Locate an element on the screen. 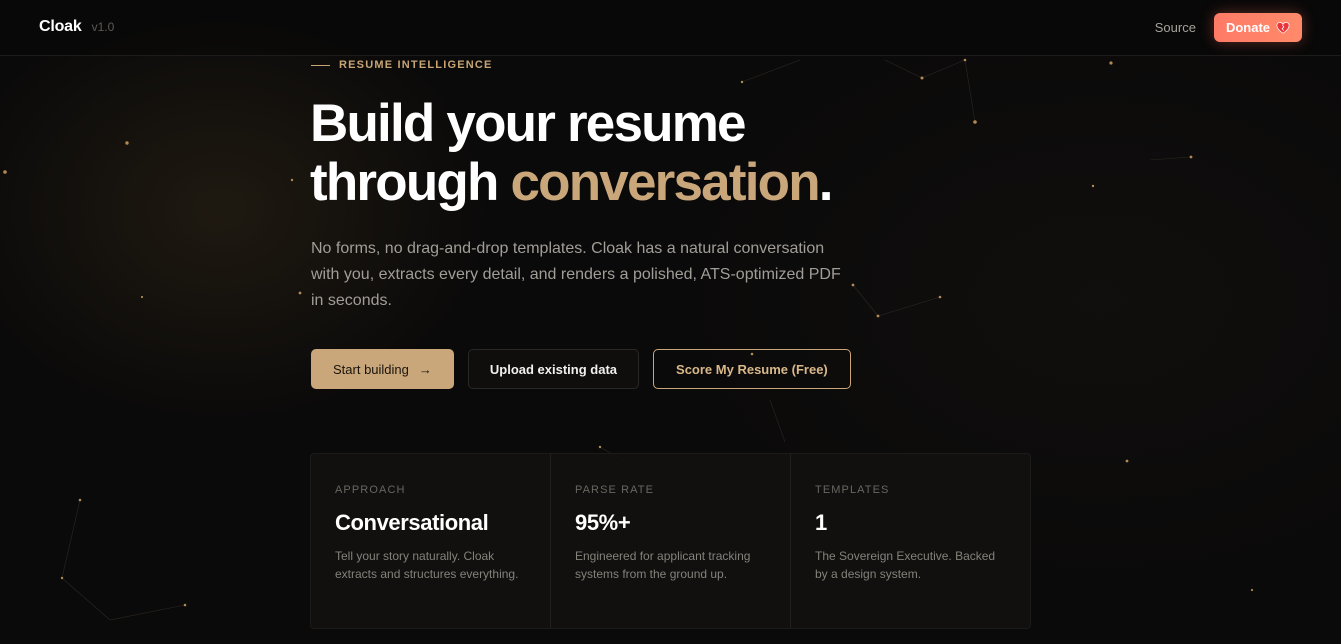 The height and width of the screenshot is (644, 1341). hero-headline: Build your resume through conversation. is located at coordinates (660, 153).